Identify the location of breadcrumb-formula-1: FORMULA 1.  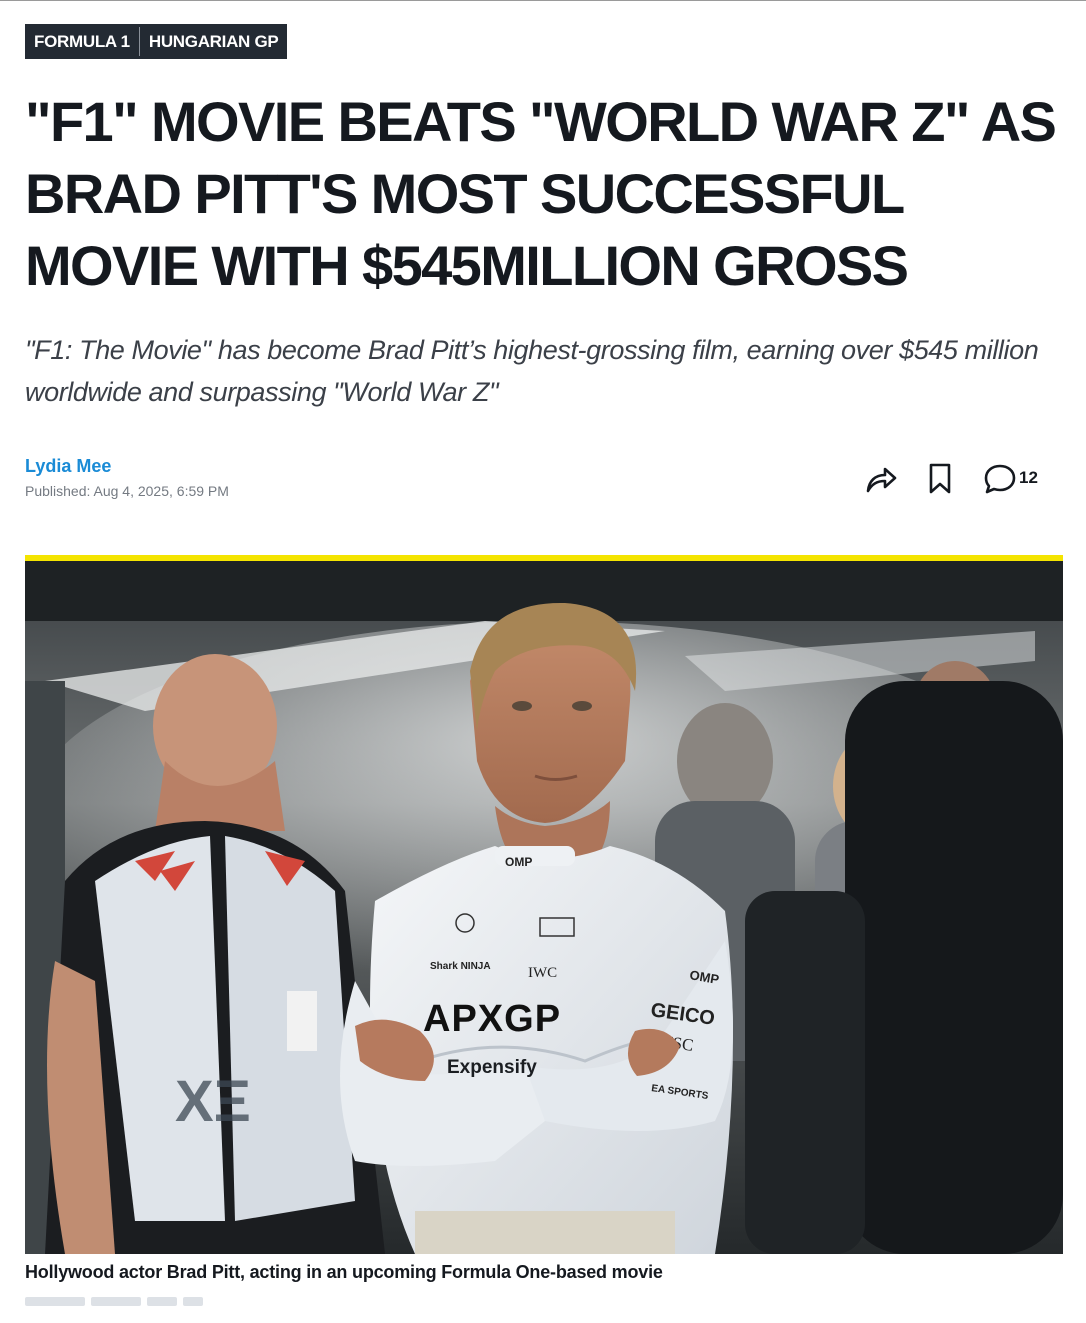
(82, 41).